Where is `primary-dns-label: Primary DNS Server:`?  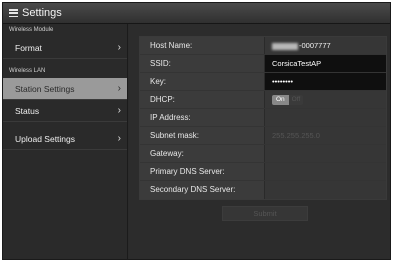 primary-dns-label: Primary DNS Server: is located at coordinates (202, 171).